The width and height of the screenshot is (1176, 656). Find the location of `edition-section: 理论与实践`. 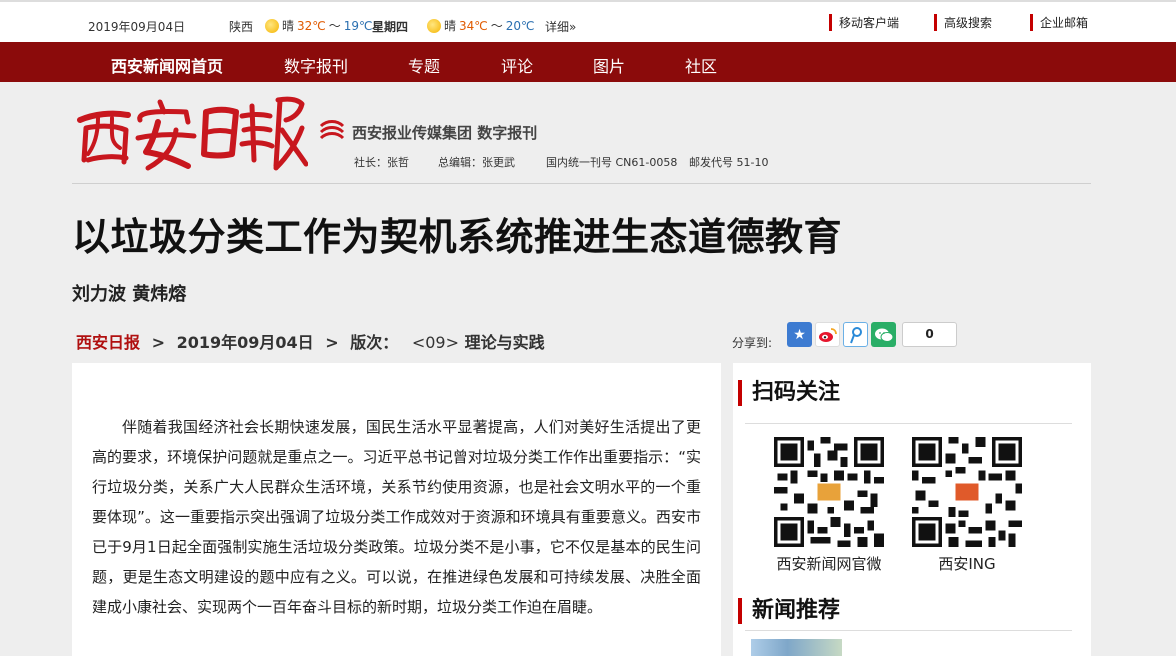

edition-section: 理论与实践 is located at coordinates (505, 342).